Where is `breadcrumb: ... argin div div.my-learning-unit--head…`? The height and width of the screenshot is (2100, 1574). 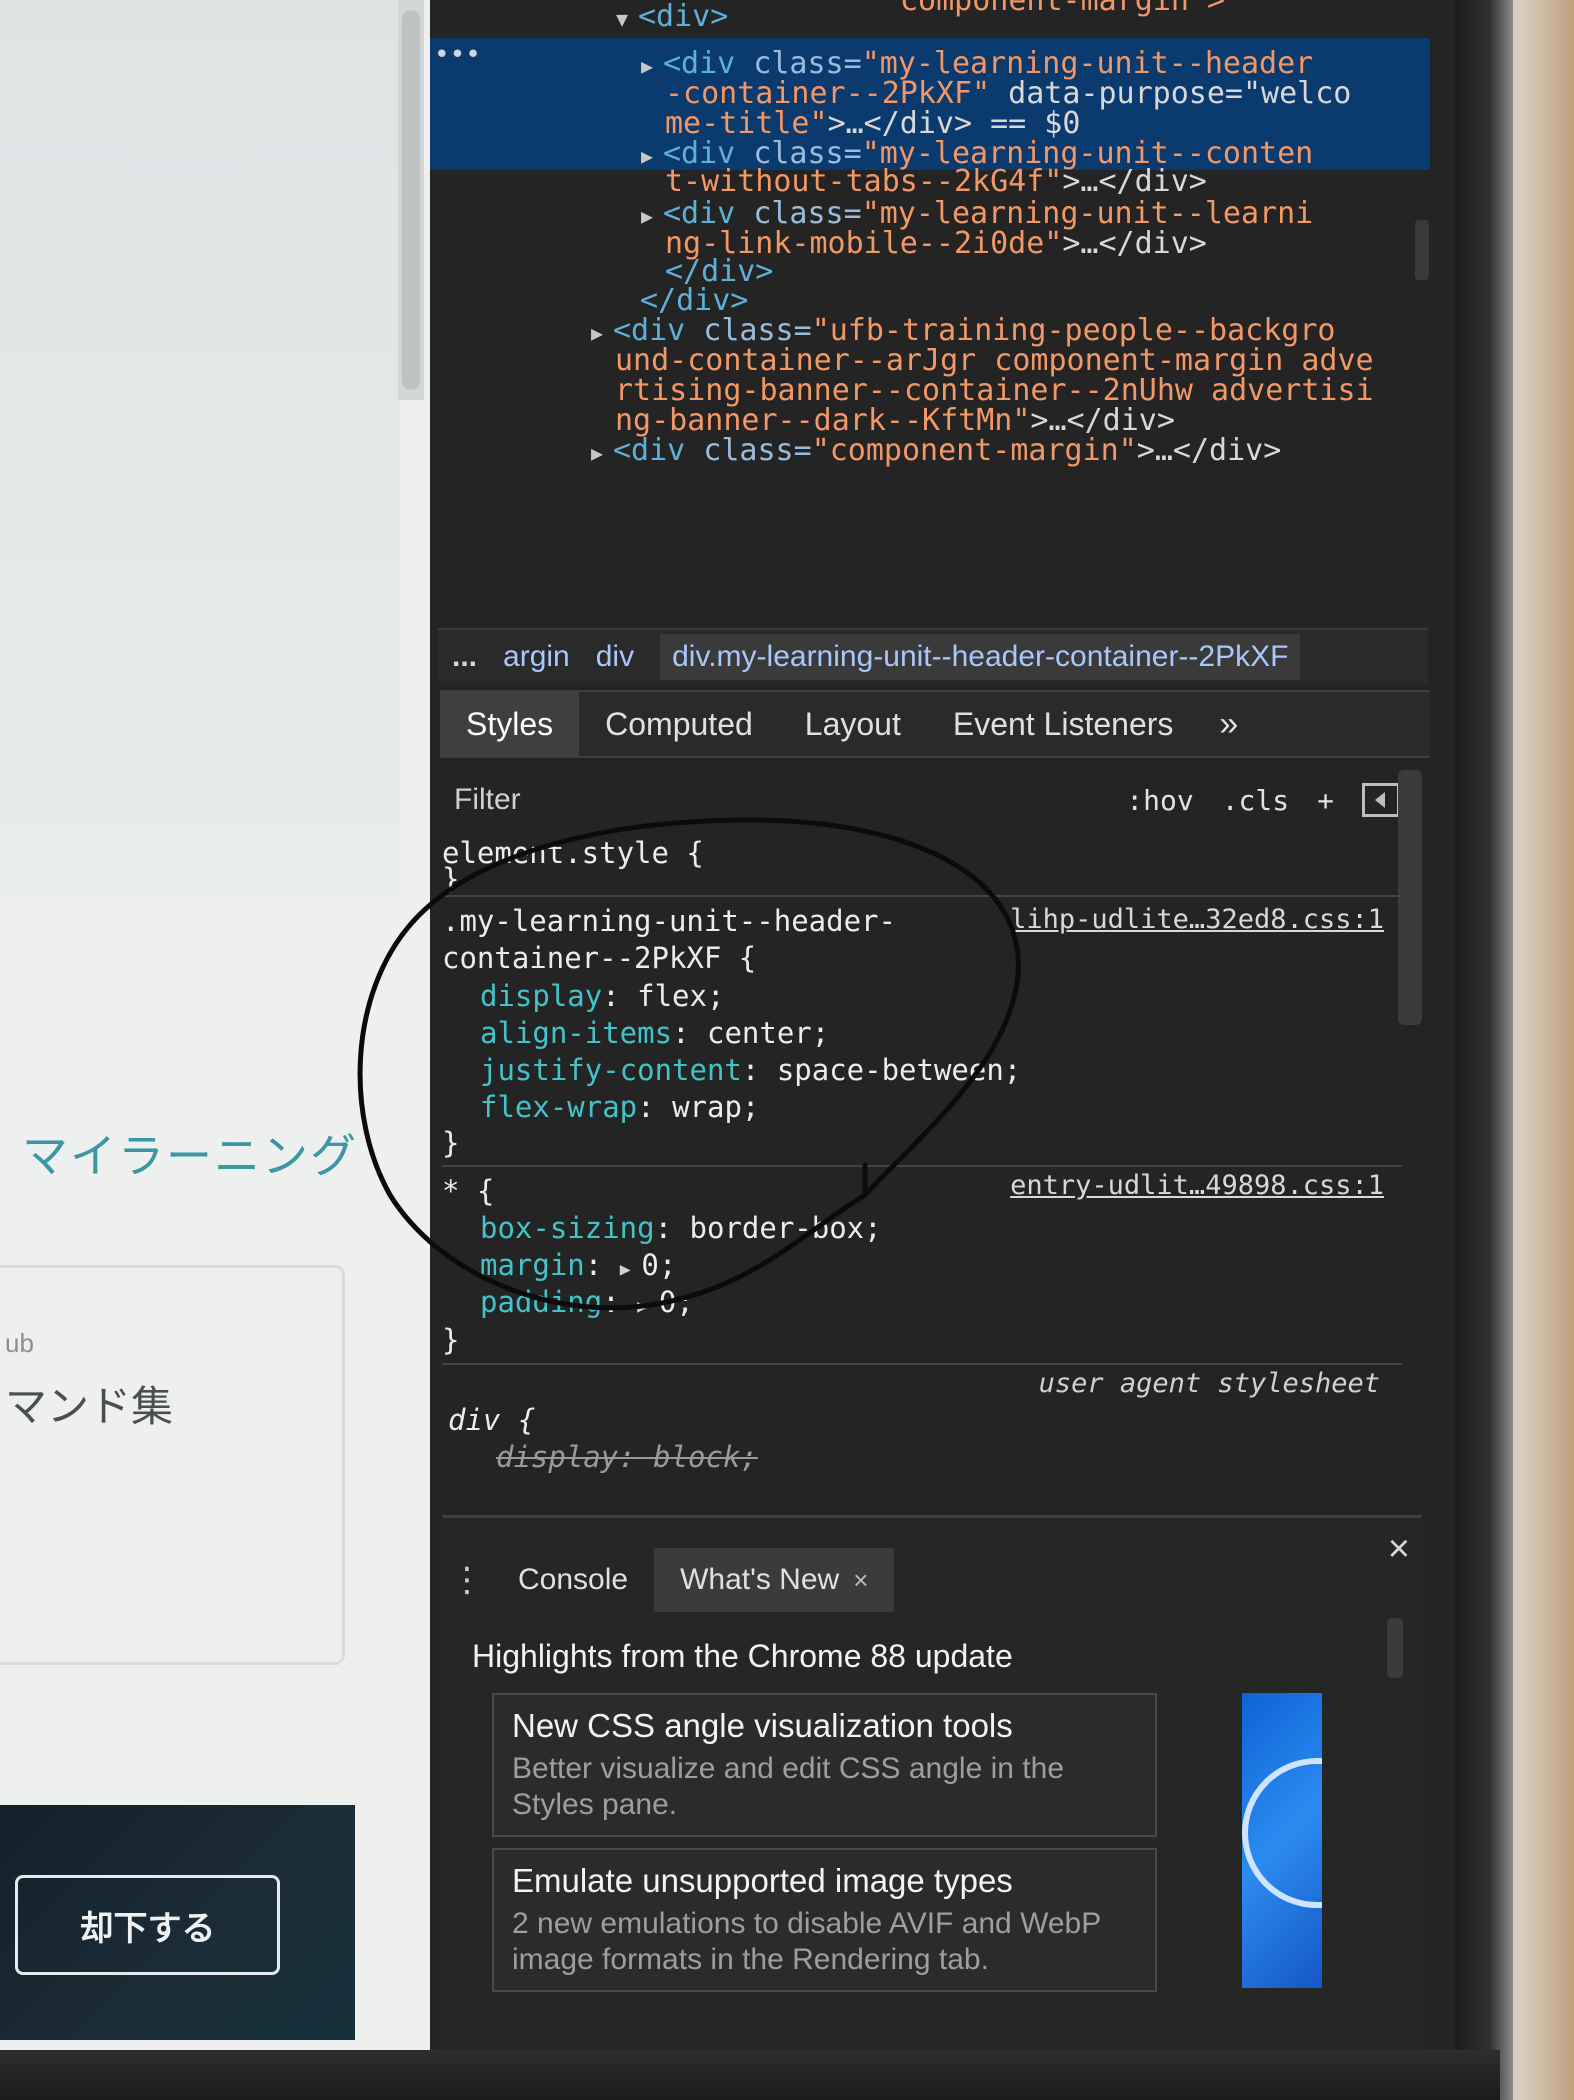 breadcrumb: ... argin div div.my-learning-unit--head… is located at coordinates (933, 655).